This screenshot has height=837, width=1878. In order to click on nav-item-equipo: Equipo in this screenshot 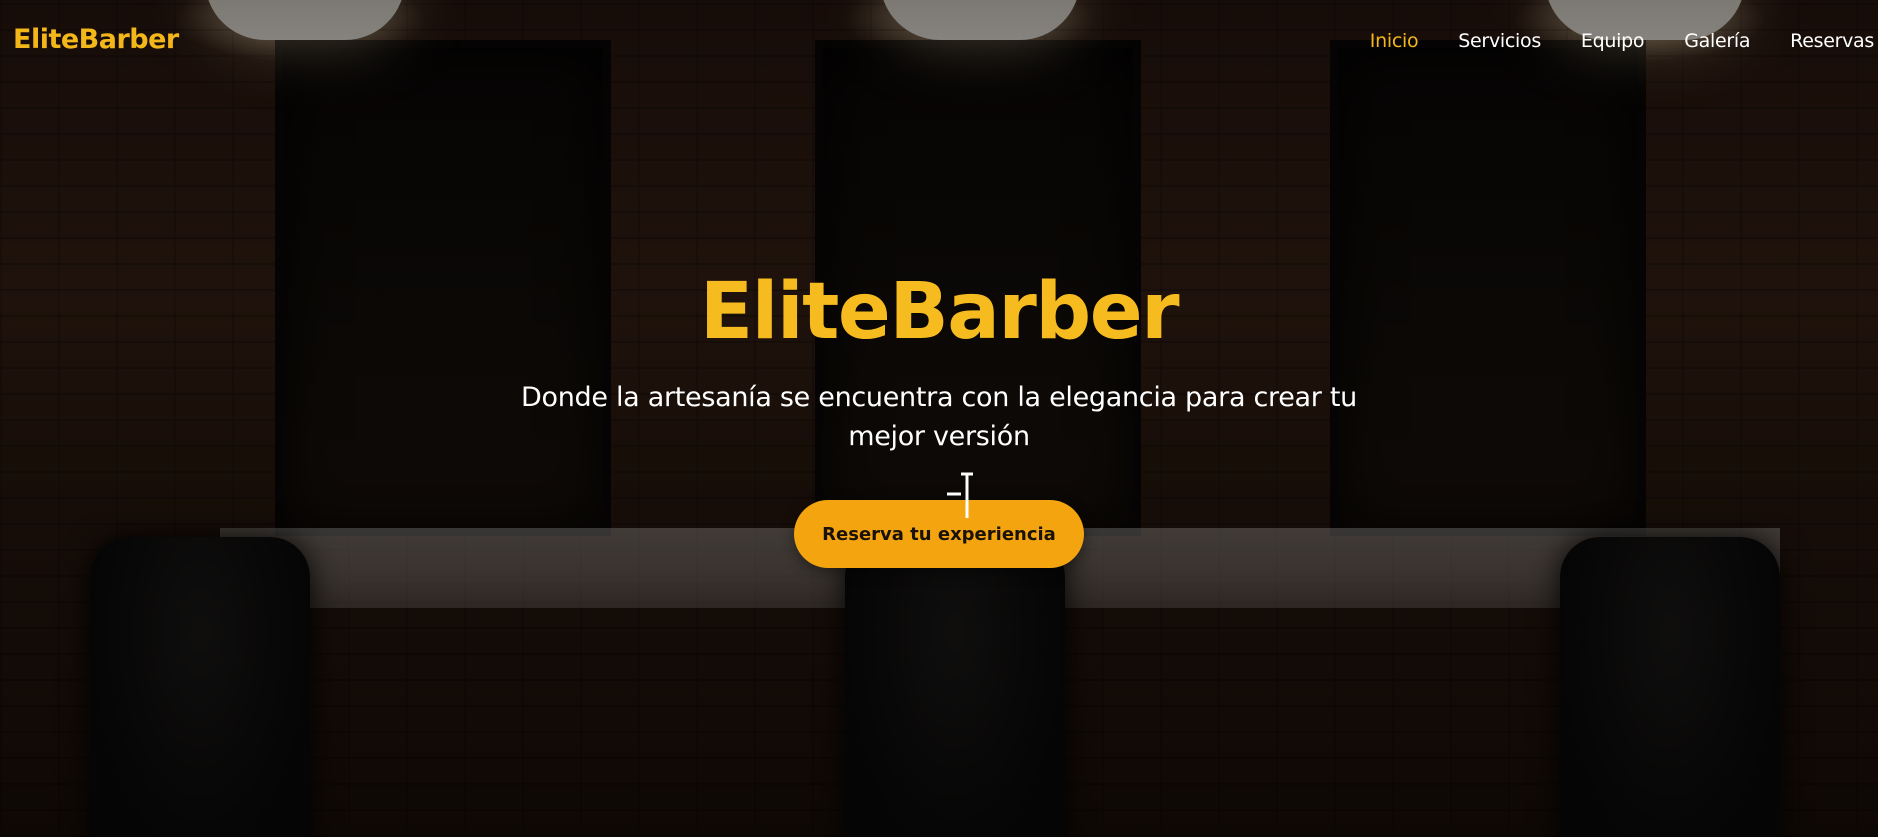, I will do `click(1613, 41)`.